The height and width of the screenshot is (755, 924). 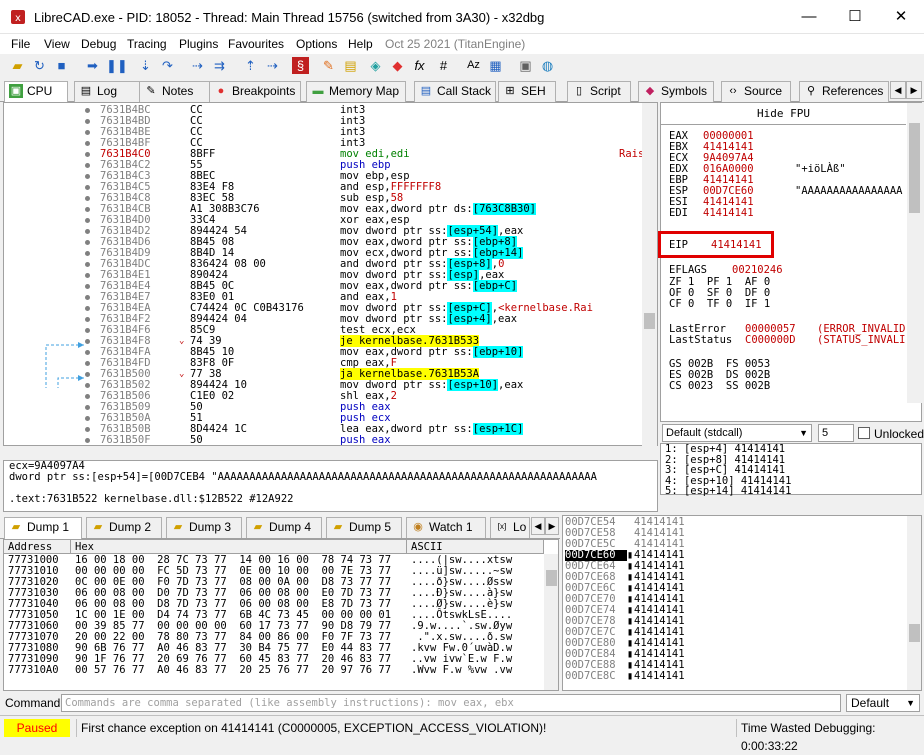 I want to click on tabs-scroll-left: ◀, so click(x=898, y=90).